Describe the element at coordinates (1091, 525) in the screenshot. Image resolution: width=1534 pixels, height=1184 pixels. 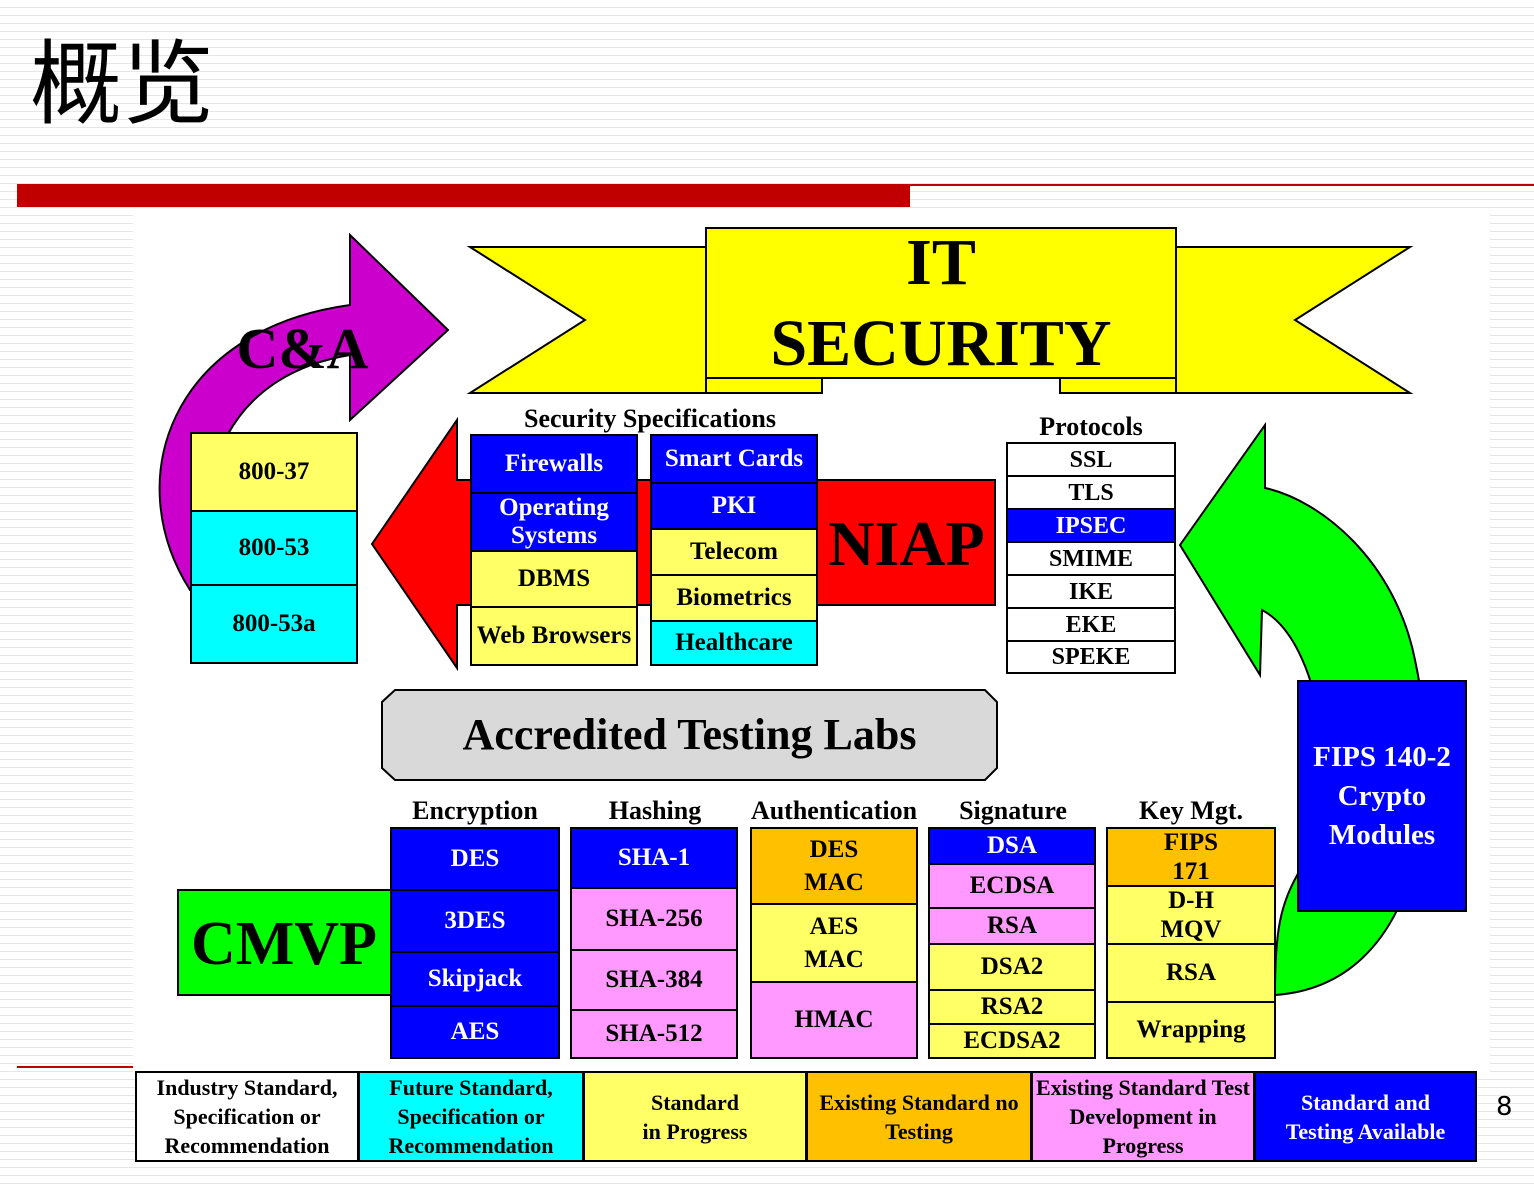
I see `protocol-ipsec: IPSEC` at that location.